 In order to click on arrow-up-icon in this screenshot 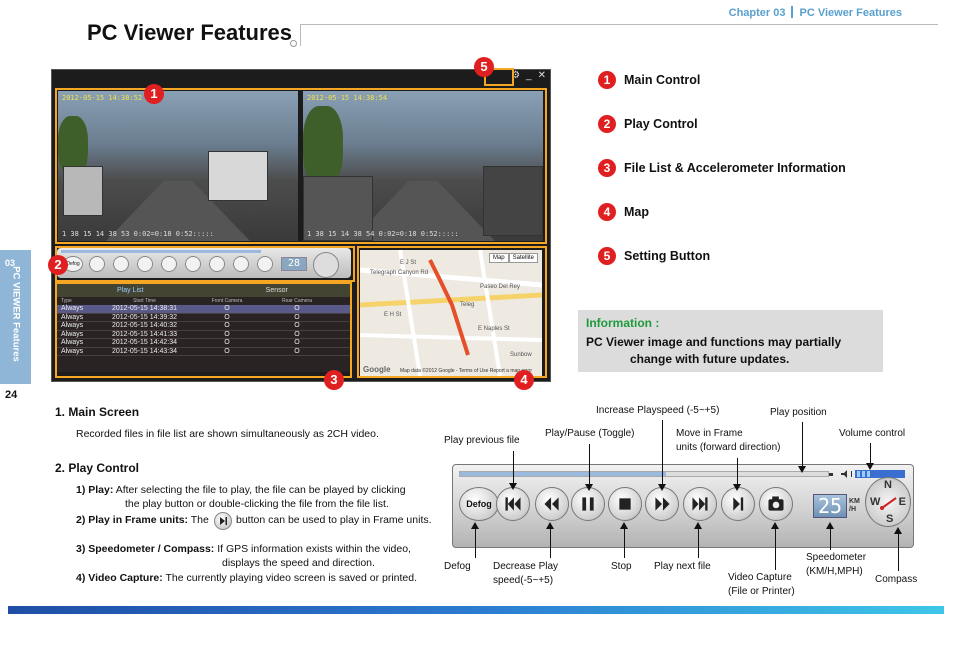, I will do `click(475, 525)`.